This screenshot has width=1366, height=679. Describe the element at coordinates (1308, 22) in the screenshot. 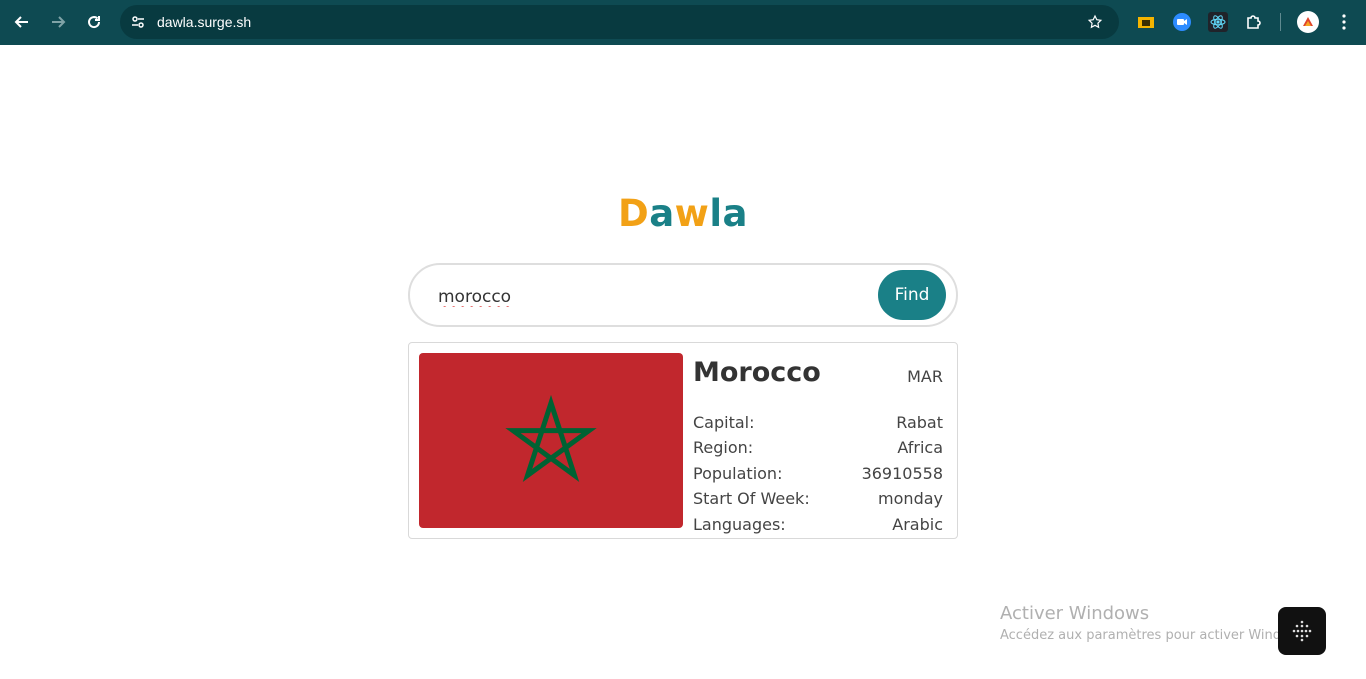

I see `profile-avatar` at that location.